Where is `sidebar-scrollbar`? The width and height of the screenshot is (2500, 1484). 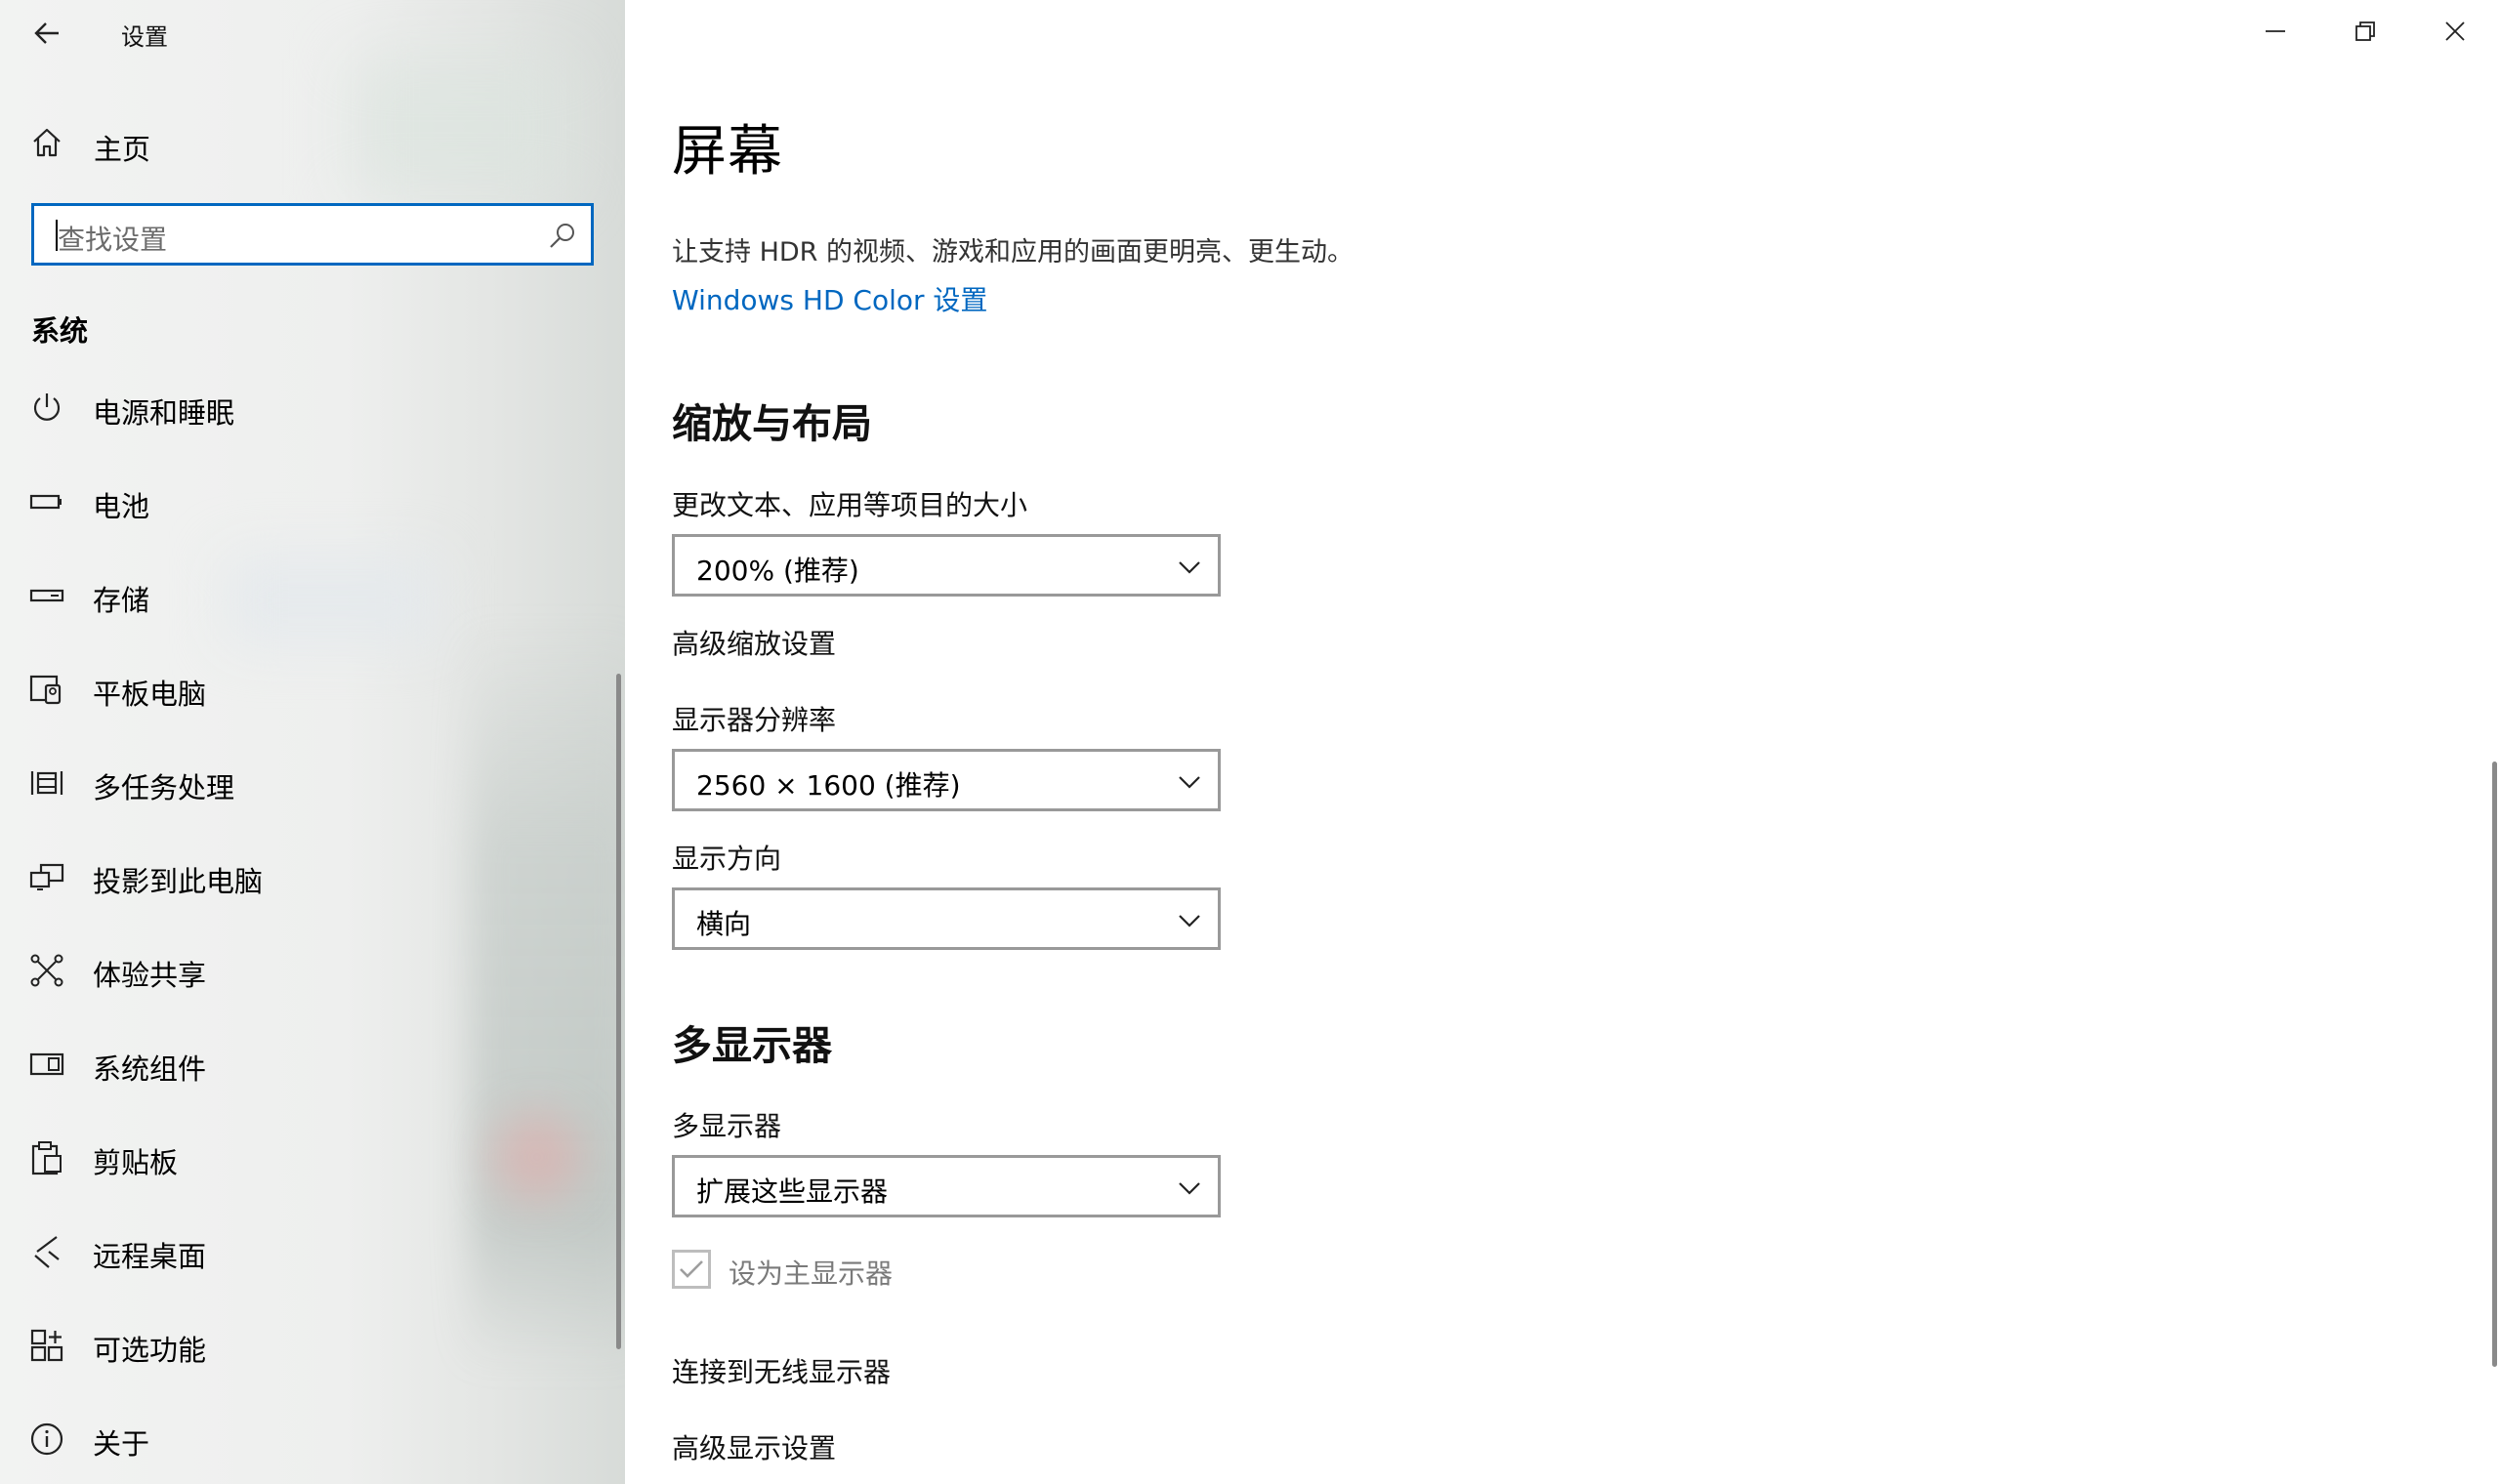
sidebar-scrollbar is located at coordinates (618, 1011).